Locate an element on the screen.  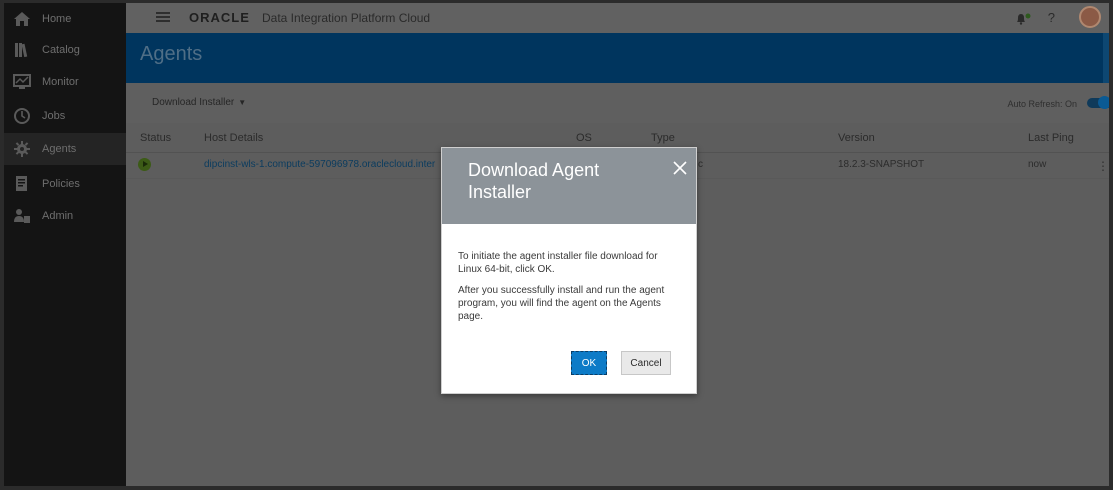
column-header-host-details: Host Details is located at coordinates (233, 138).